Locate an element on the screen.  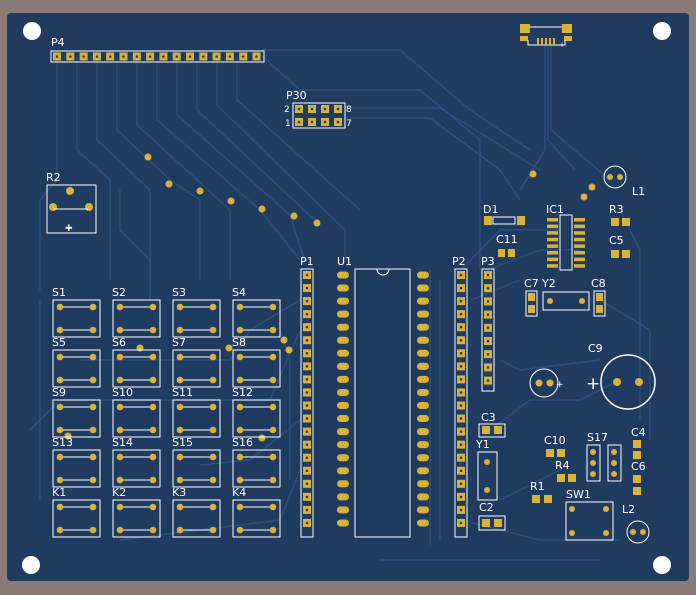
r2-pad-right is located at coordinates (89, 207).